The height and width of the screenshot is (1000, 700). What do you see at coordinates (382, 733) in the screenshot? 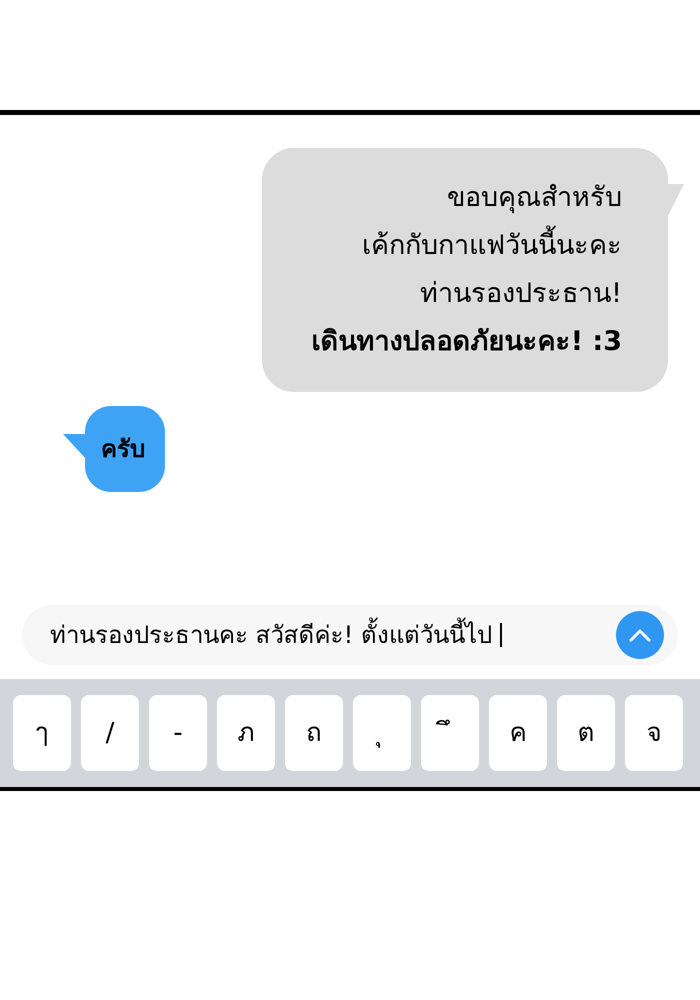
I see `keyboard-key: ุ` at bounding box center [382, 733].